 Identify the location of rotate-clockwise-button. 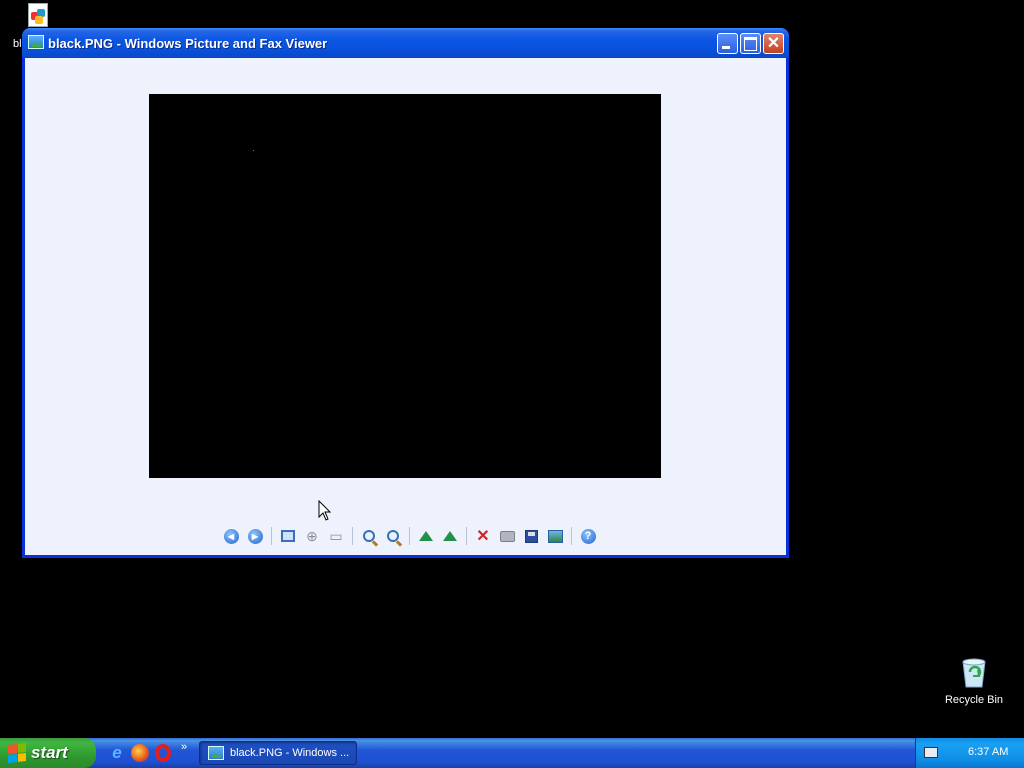
(426, 536).